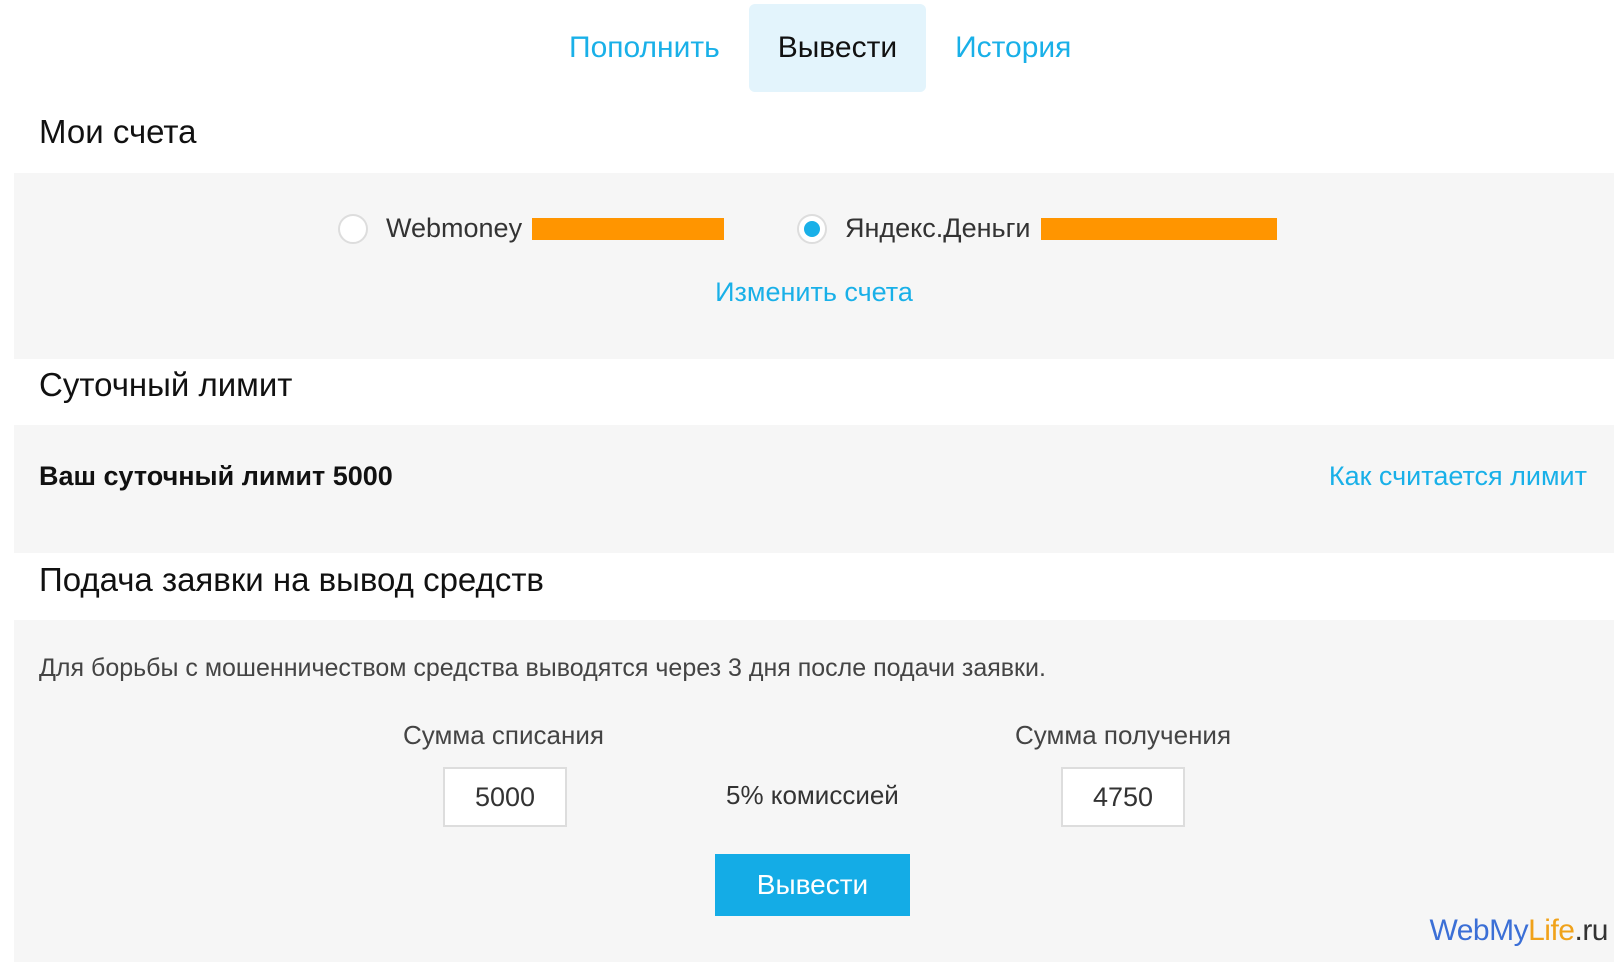 This screenshot has width=1622, height=962. What do you see at coordinates (1013, 48) in the screenshot?
I see `tab-history: История` at bounding box center [1013, 48].